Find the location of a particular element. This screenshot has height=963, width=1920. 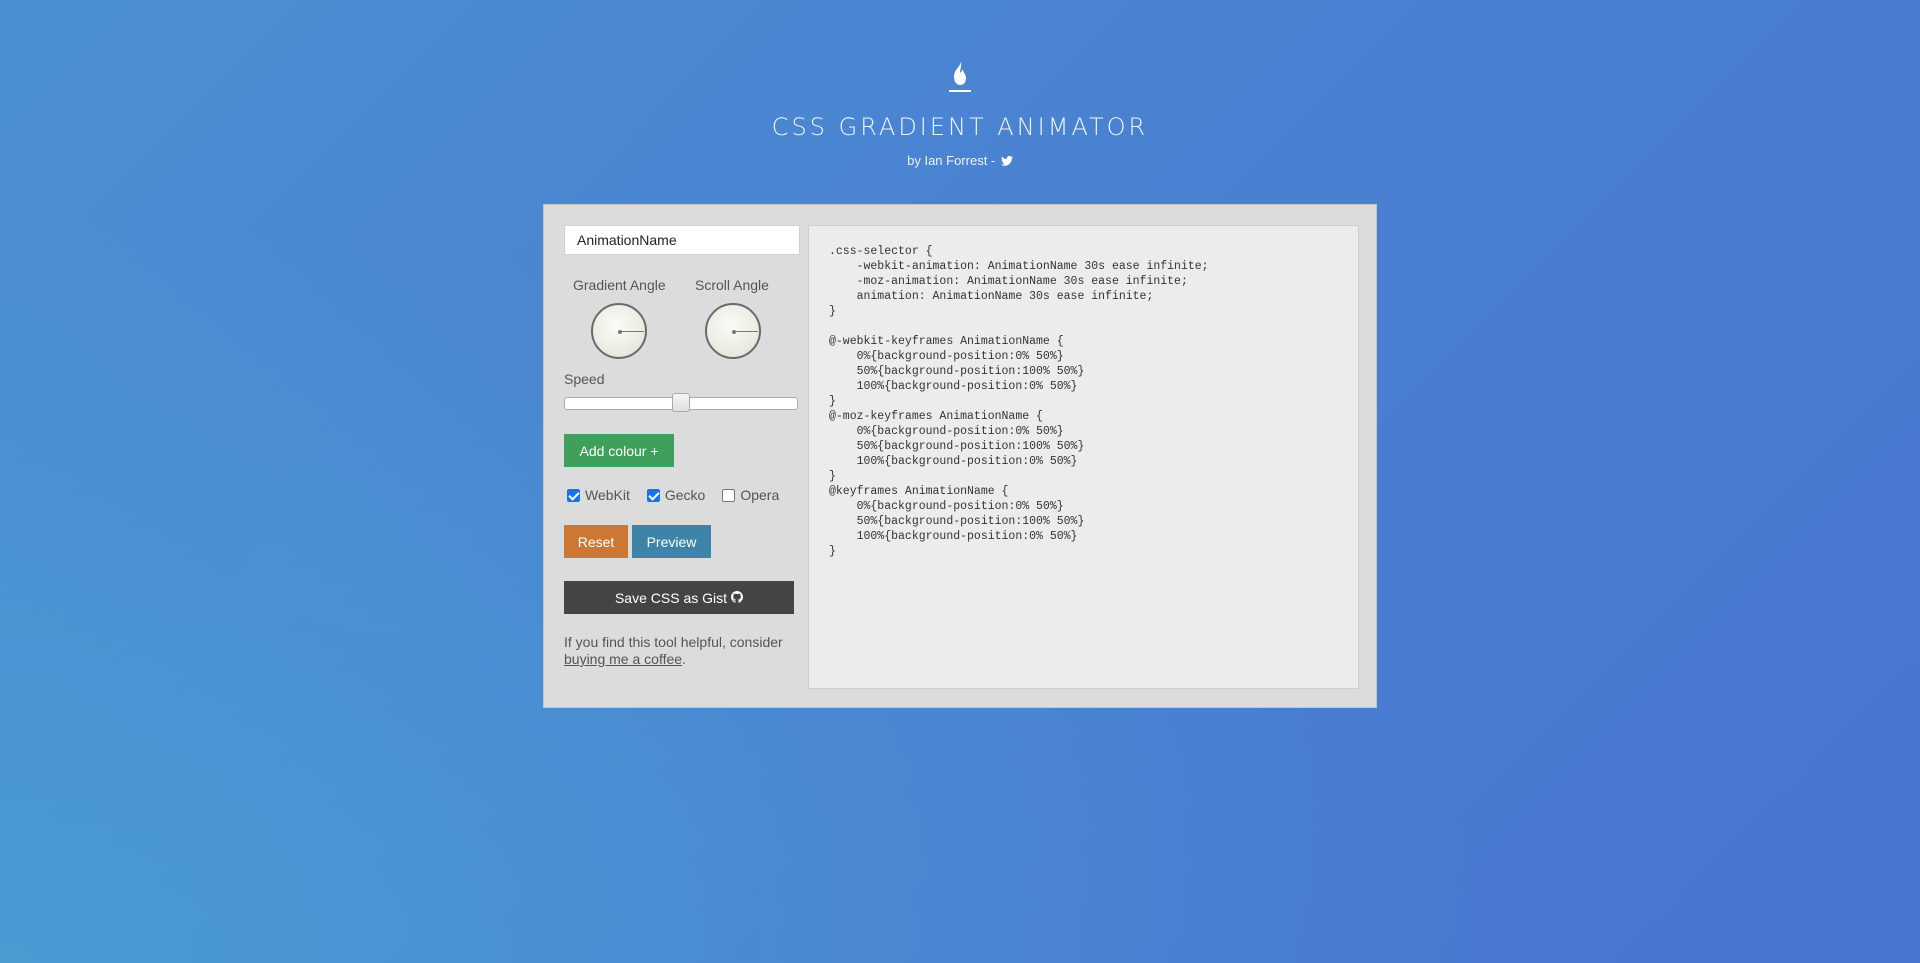

opera-checkbox: Opera is located at coordinates (749, 495).